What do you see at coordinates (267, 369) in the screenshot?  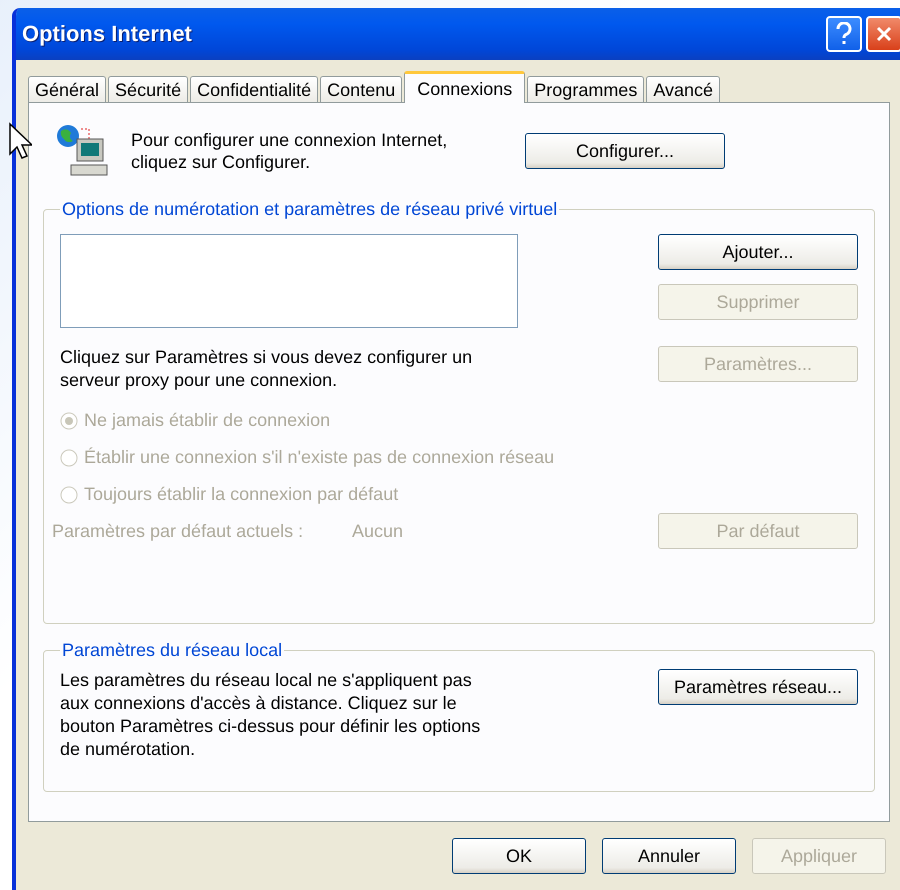 I see `proxy-text: Cliquez sur Paramètres si vous devez configurer un serveur proxy pour une connexion.` at bounding box center [267, 369].